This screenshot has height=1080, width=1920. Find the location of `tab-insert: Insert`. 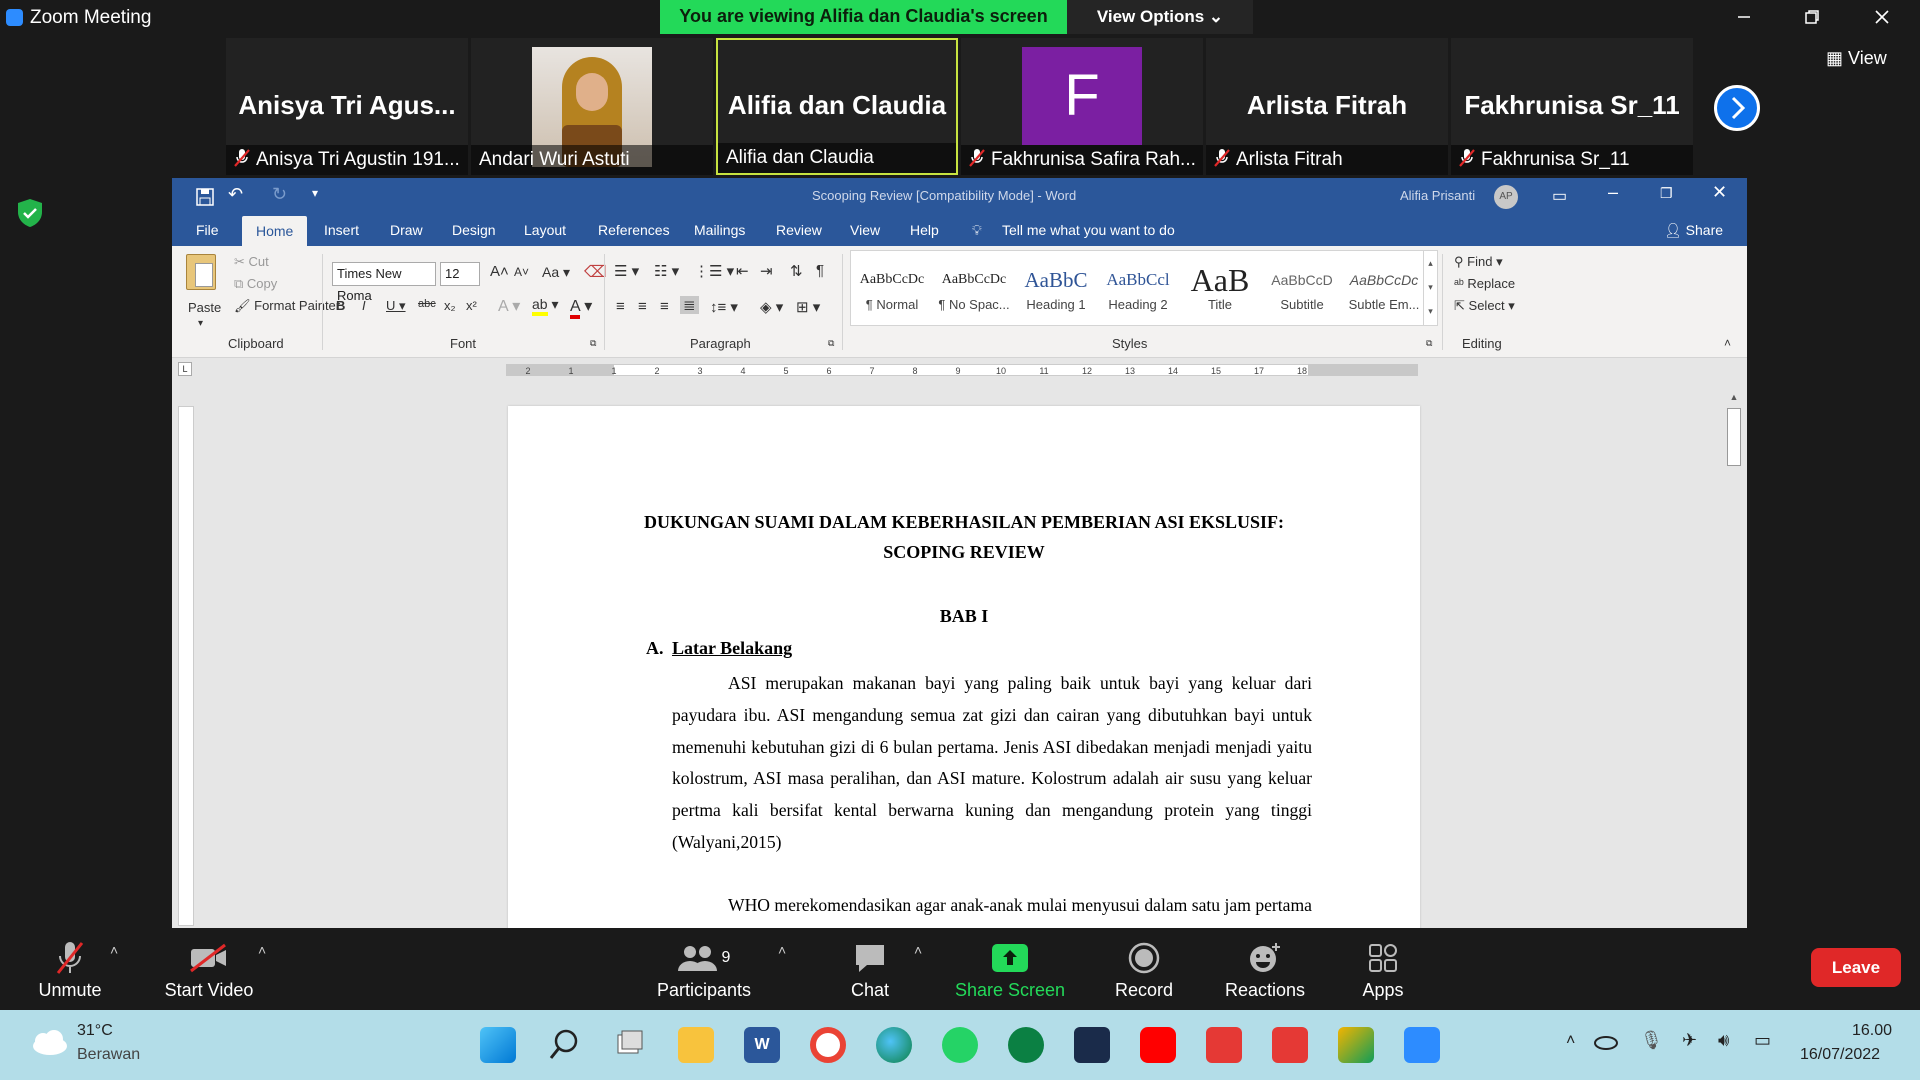

tab-insert: Insert is located at coordinates (341, 230).